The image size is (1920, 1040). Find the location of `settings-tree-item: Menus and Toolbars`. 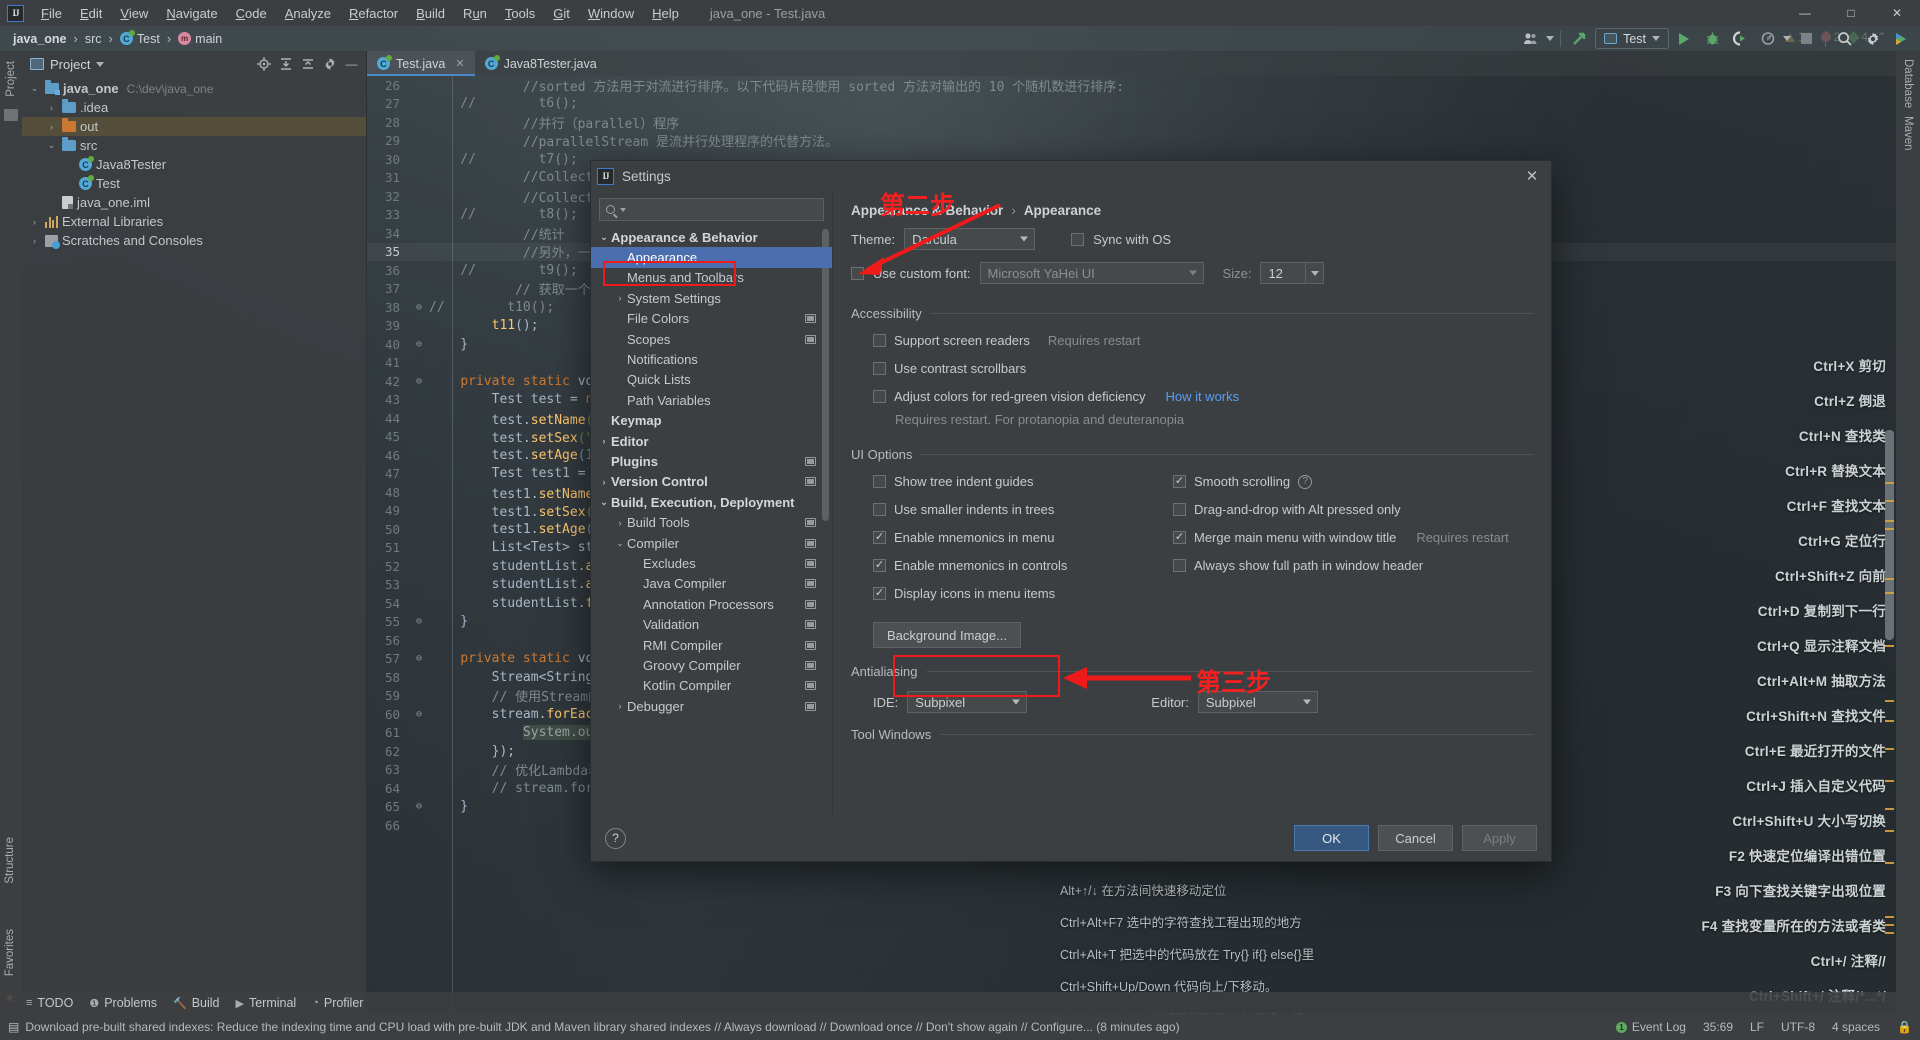

settings-tree-item: Menus and Toolbars is located at coordinates (711, 278).